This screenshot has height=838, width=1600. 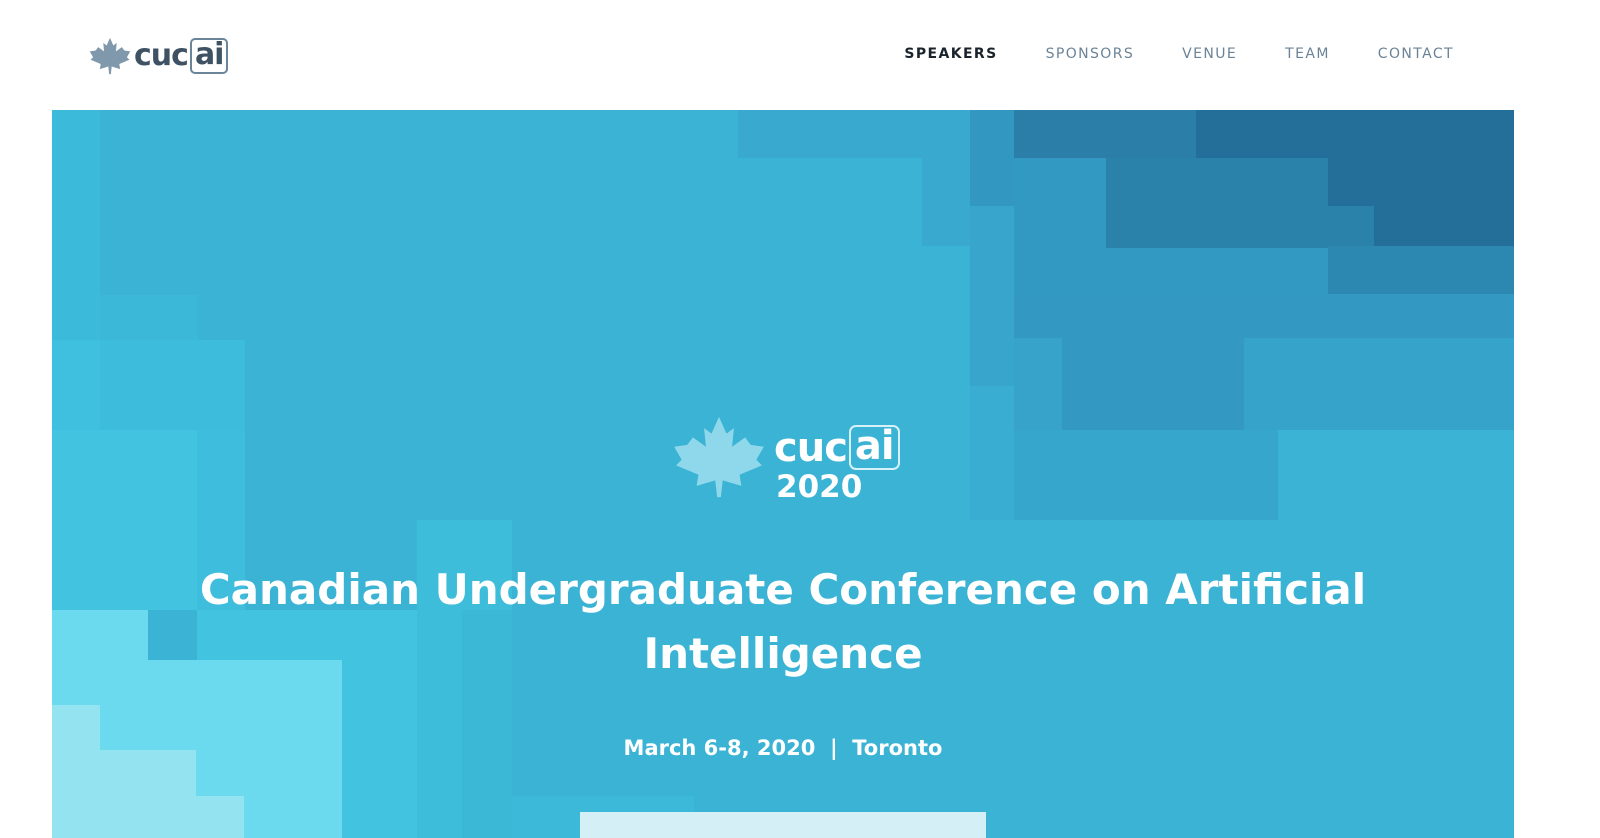 I want to click on hero-logo-ai-box: ai, so click(x=874, y=447).